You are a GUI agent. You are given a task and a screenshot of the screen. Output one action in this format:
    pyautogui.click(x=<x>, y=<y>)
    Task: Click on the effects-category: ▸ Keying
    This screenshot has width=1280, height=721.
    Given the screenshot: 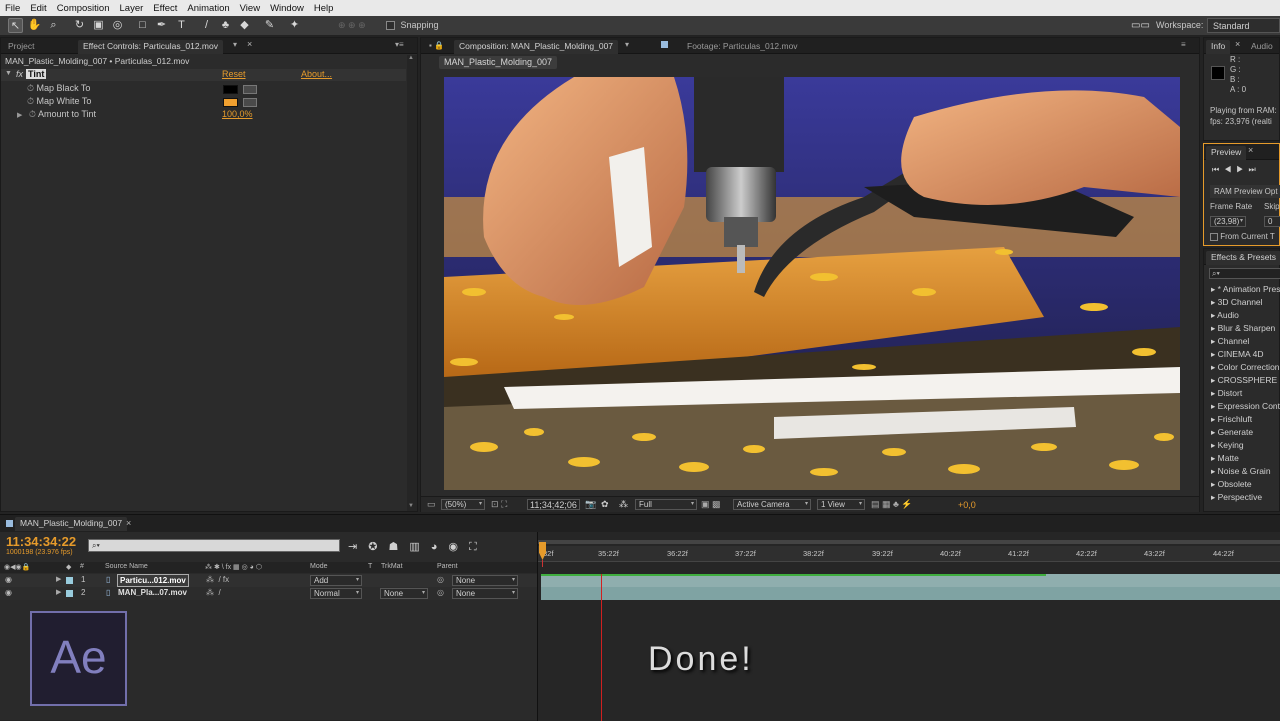 What is the action you would take?
    pyautogui.click(x=1243, y=445)
    